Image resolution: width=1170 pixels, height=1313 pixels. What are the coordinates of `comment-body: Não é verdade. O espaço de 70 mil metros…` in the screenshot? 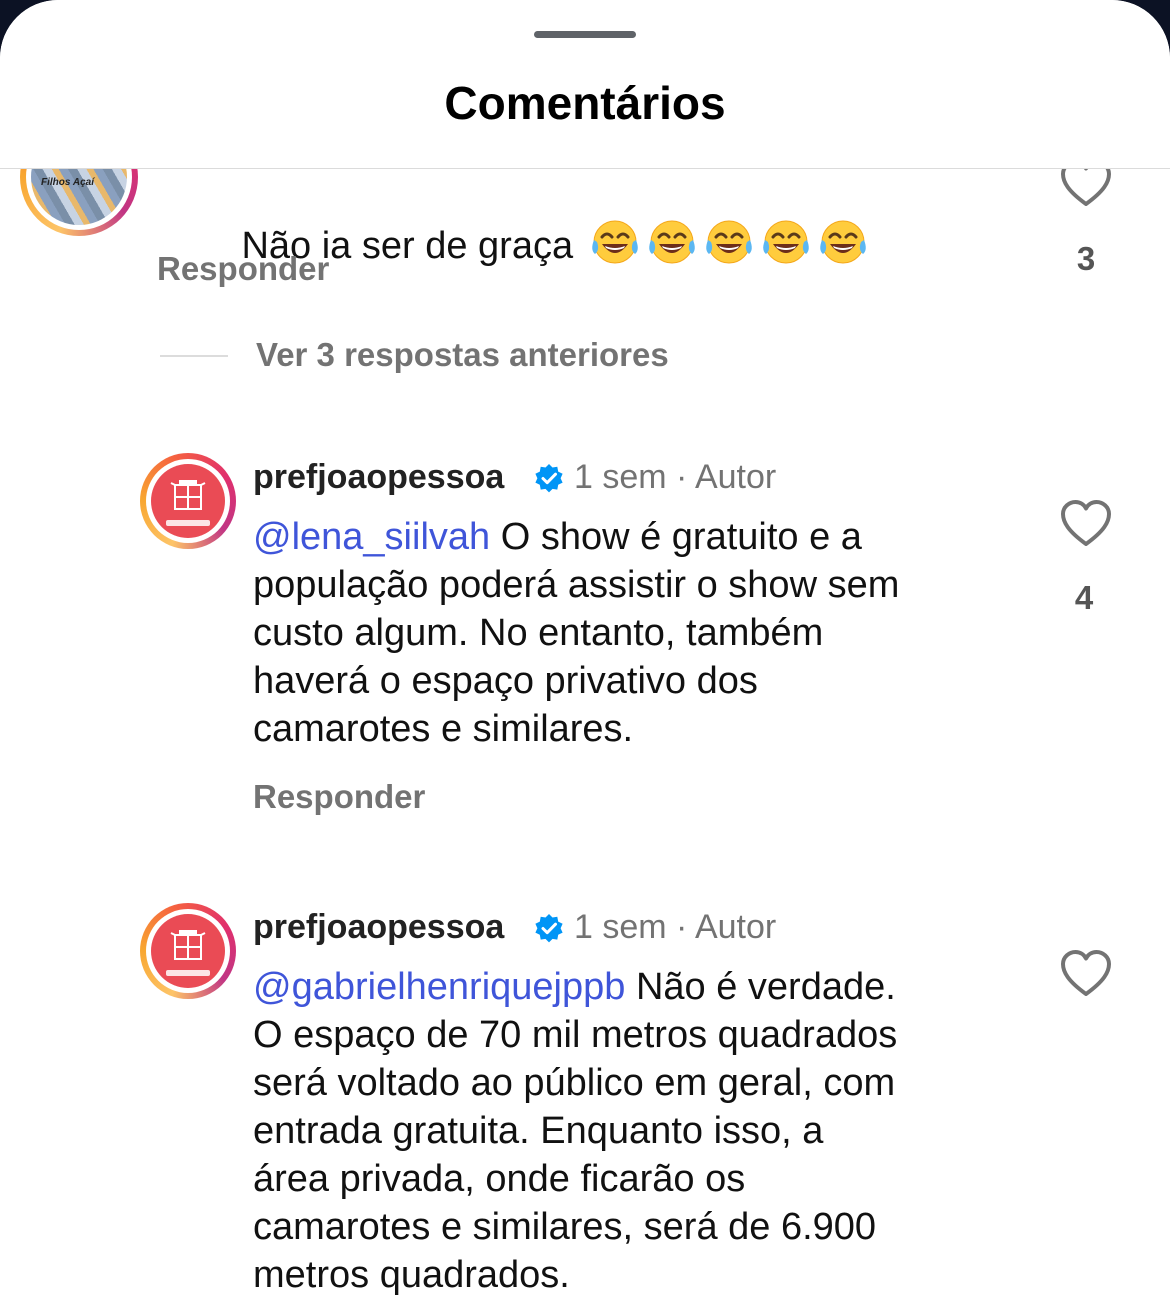 It's located at (575, 1131).